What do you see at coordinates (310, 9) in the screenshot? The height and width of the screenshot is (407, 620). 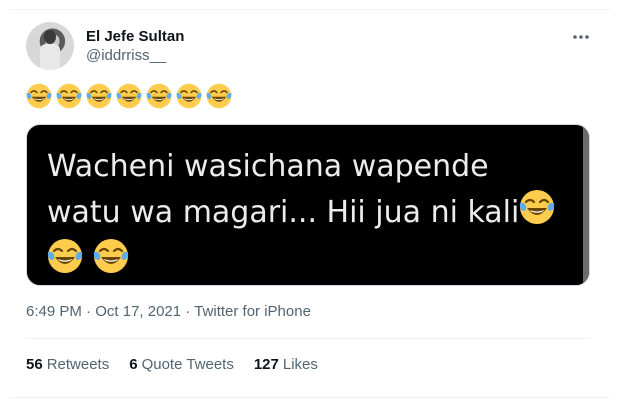 I see `top-divider` at bounding box center [310, 9].